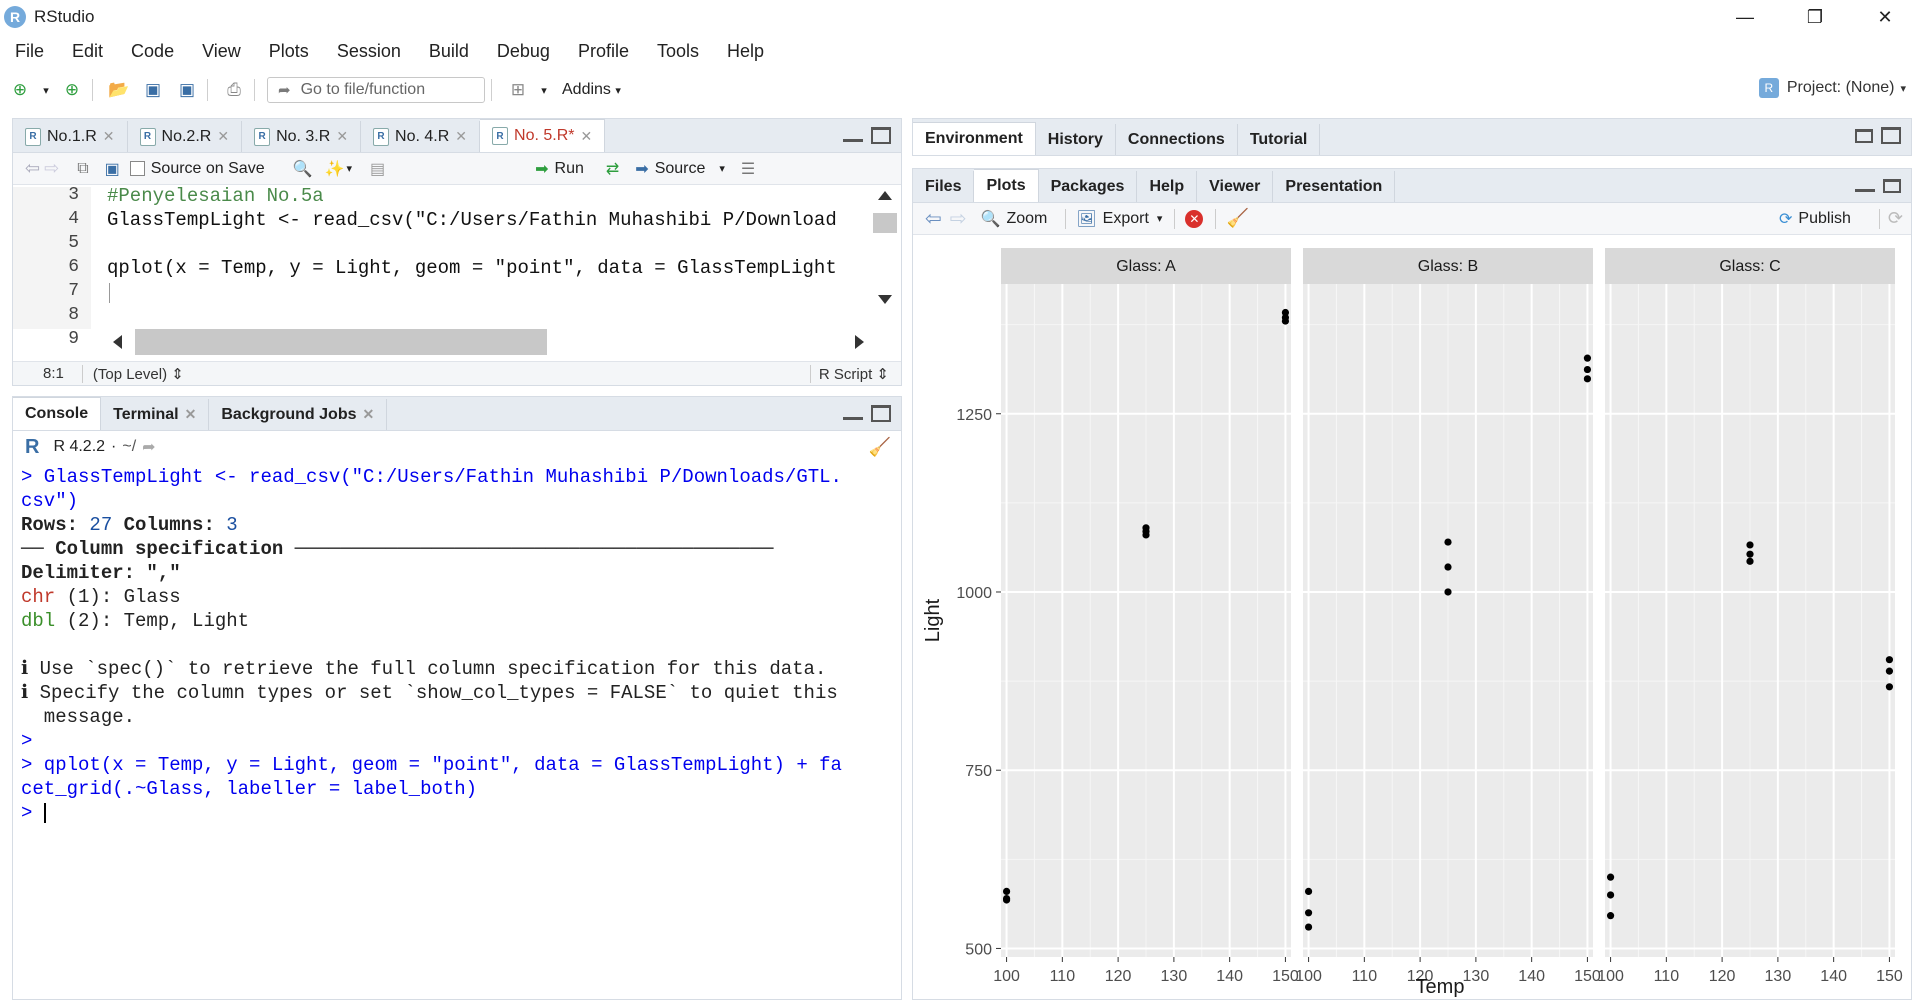 This screenshot has width=1920, height=1006. Describe the element at coordinates (1126, 219) in the screenshot. I see `export-button: Export` at that location.